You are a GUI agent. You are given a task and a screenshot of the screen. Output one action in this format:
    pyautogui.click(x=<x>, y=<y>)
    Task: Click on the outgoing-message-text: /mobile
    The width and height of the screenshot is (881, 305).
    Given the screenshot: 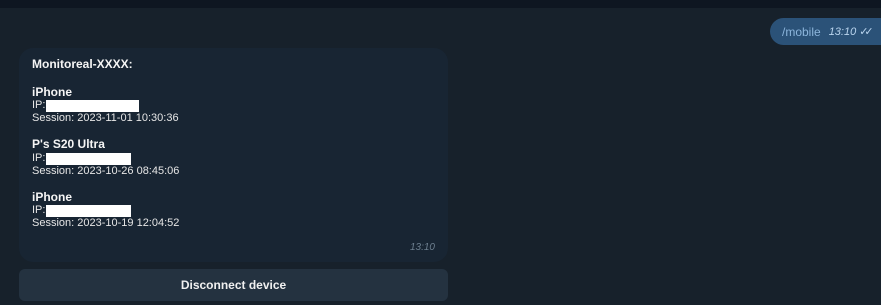 What is the action you would take?
    pyautogui.click(x=801, y=32)
    